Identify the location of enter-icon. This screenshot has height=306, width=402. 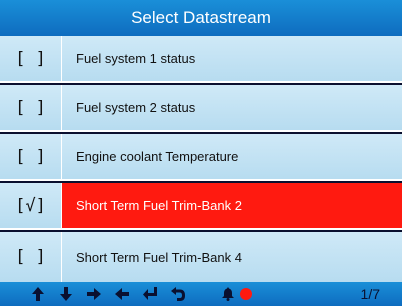
(150, 294).